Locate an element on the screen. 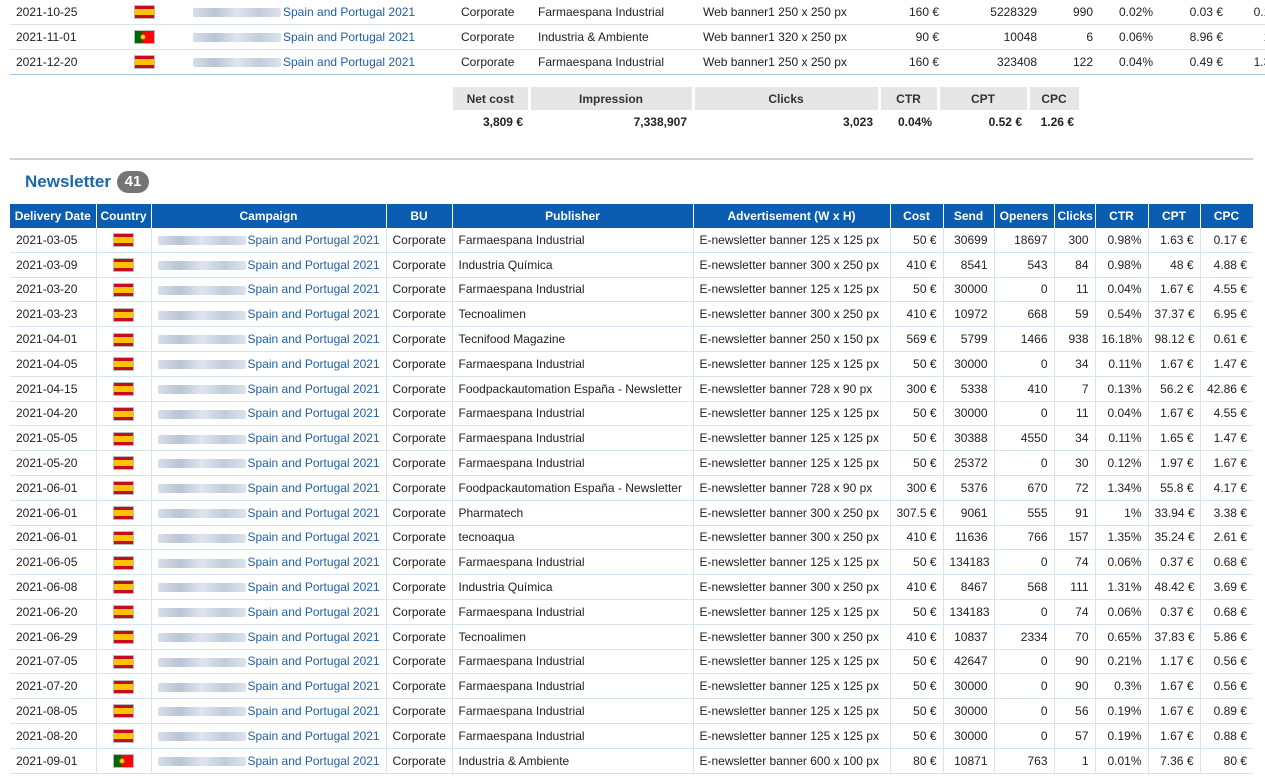 The width and height of the screenshot is (1265, 778). ctr-cell: 0.65% is located at coordinates (1122, 637).